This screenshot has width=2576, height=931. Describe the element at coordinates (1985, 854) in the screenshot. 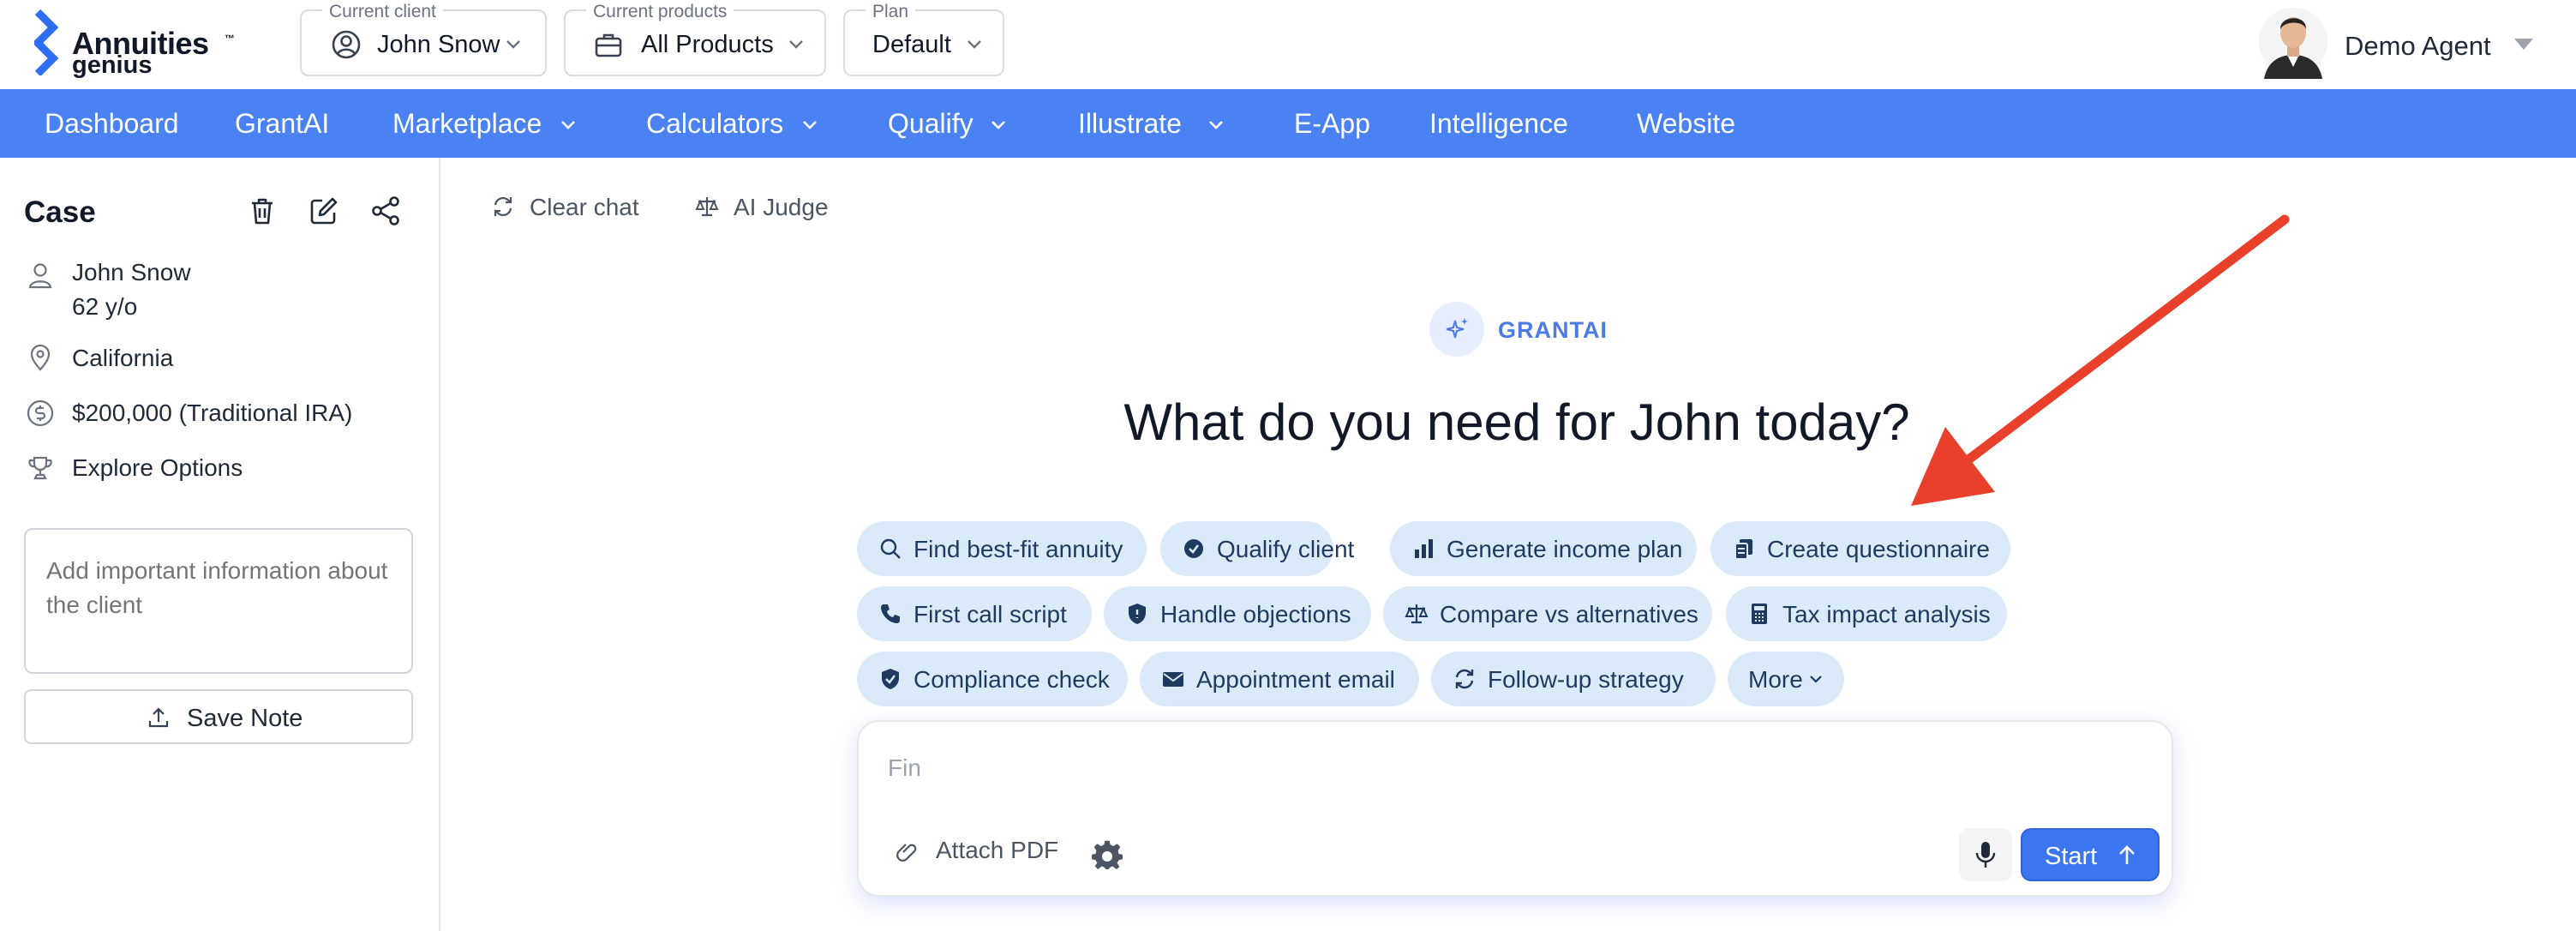

I see `microphone-button` at that location.